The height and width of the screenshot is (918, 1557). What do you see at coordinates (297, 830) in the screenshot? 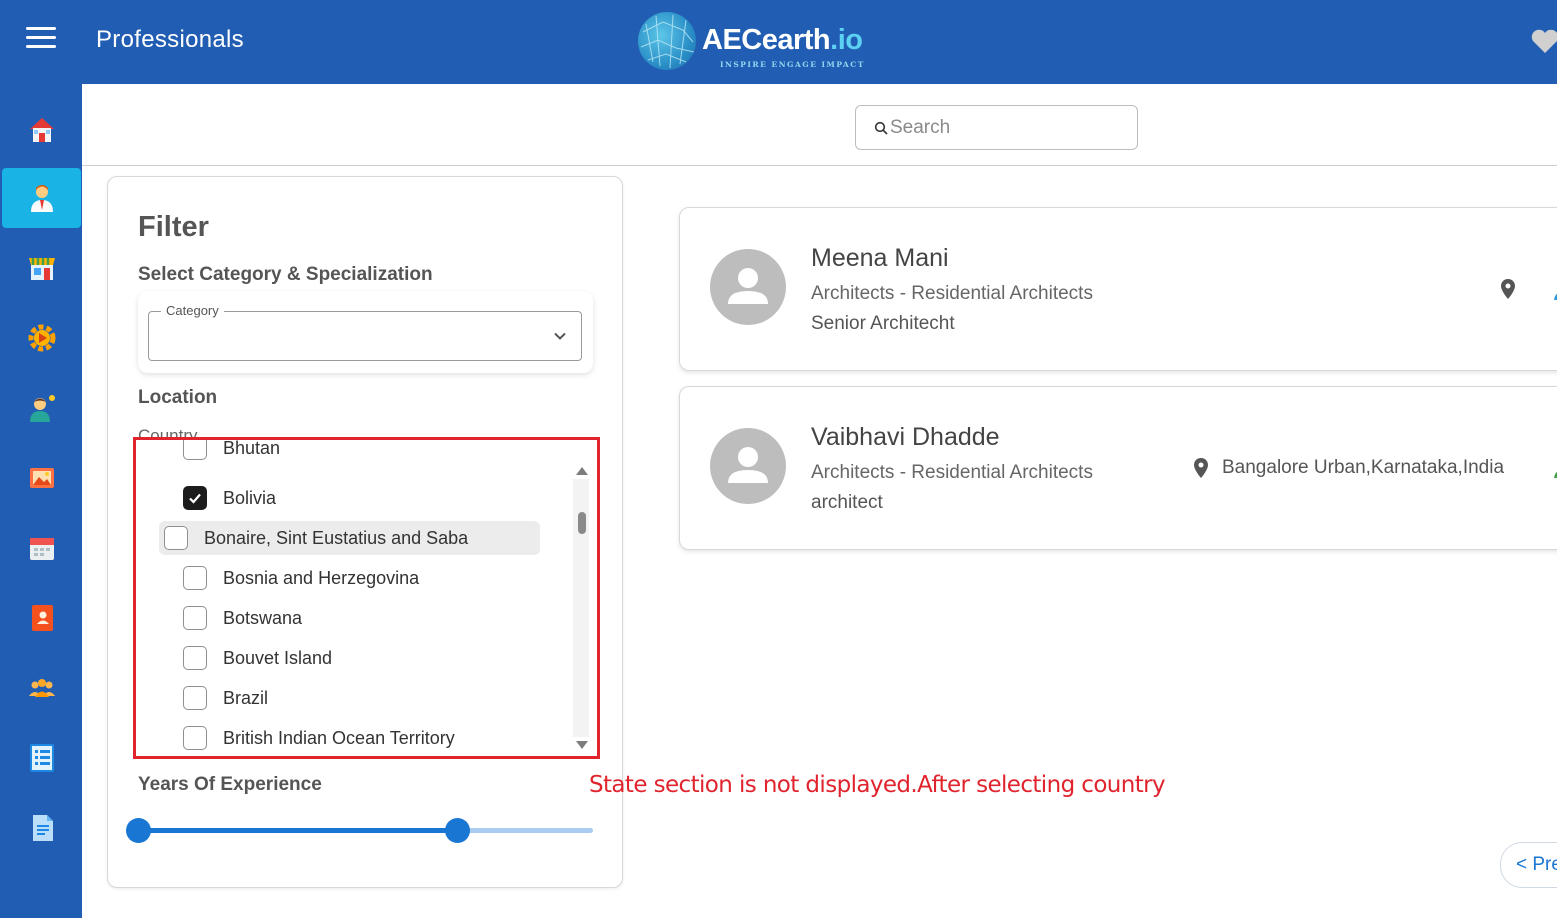
I see `experience-slider-fill` at bounding box center [297, 830].